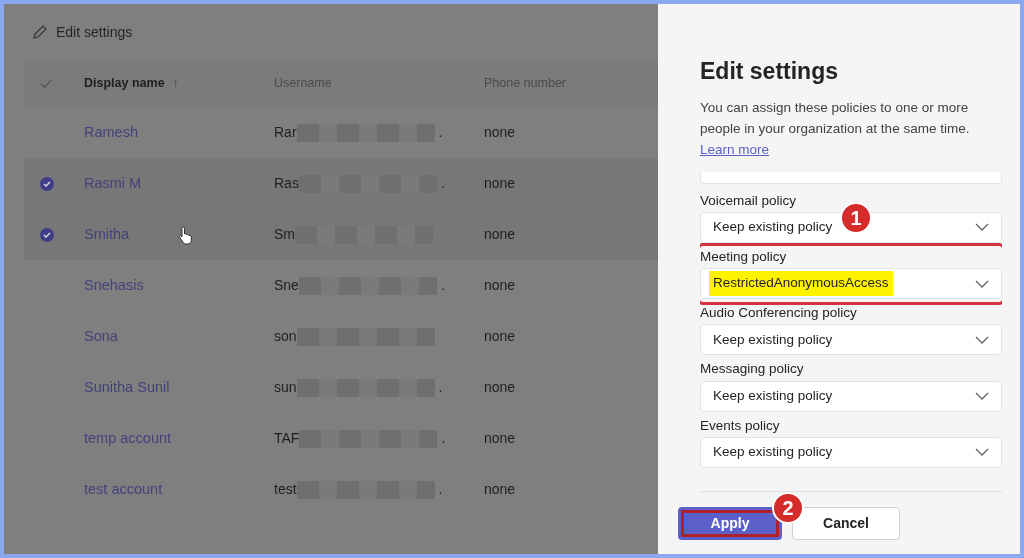 The height and width of the screenshot is (558, 1024). I want to click on username-text: test, so click(285, 489).